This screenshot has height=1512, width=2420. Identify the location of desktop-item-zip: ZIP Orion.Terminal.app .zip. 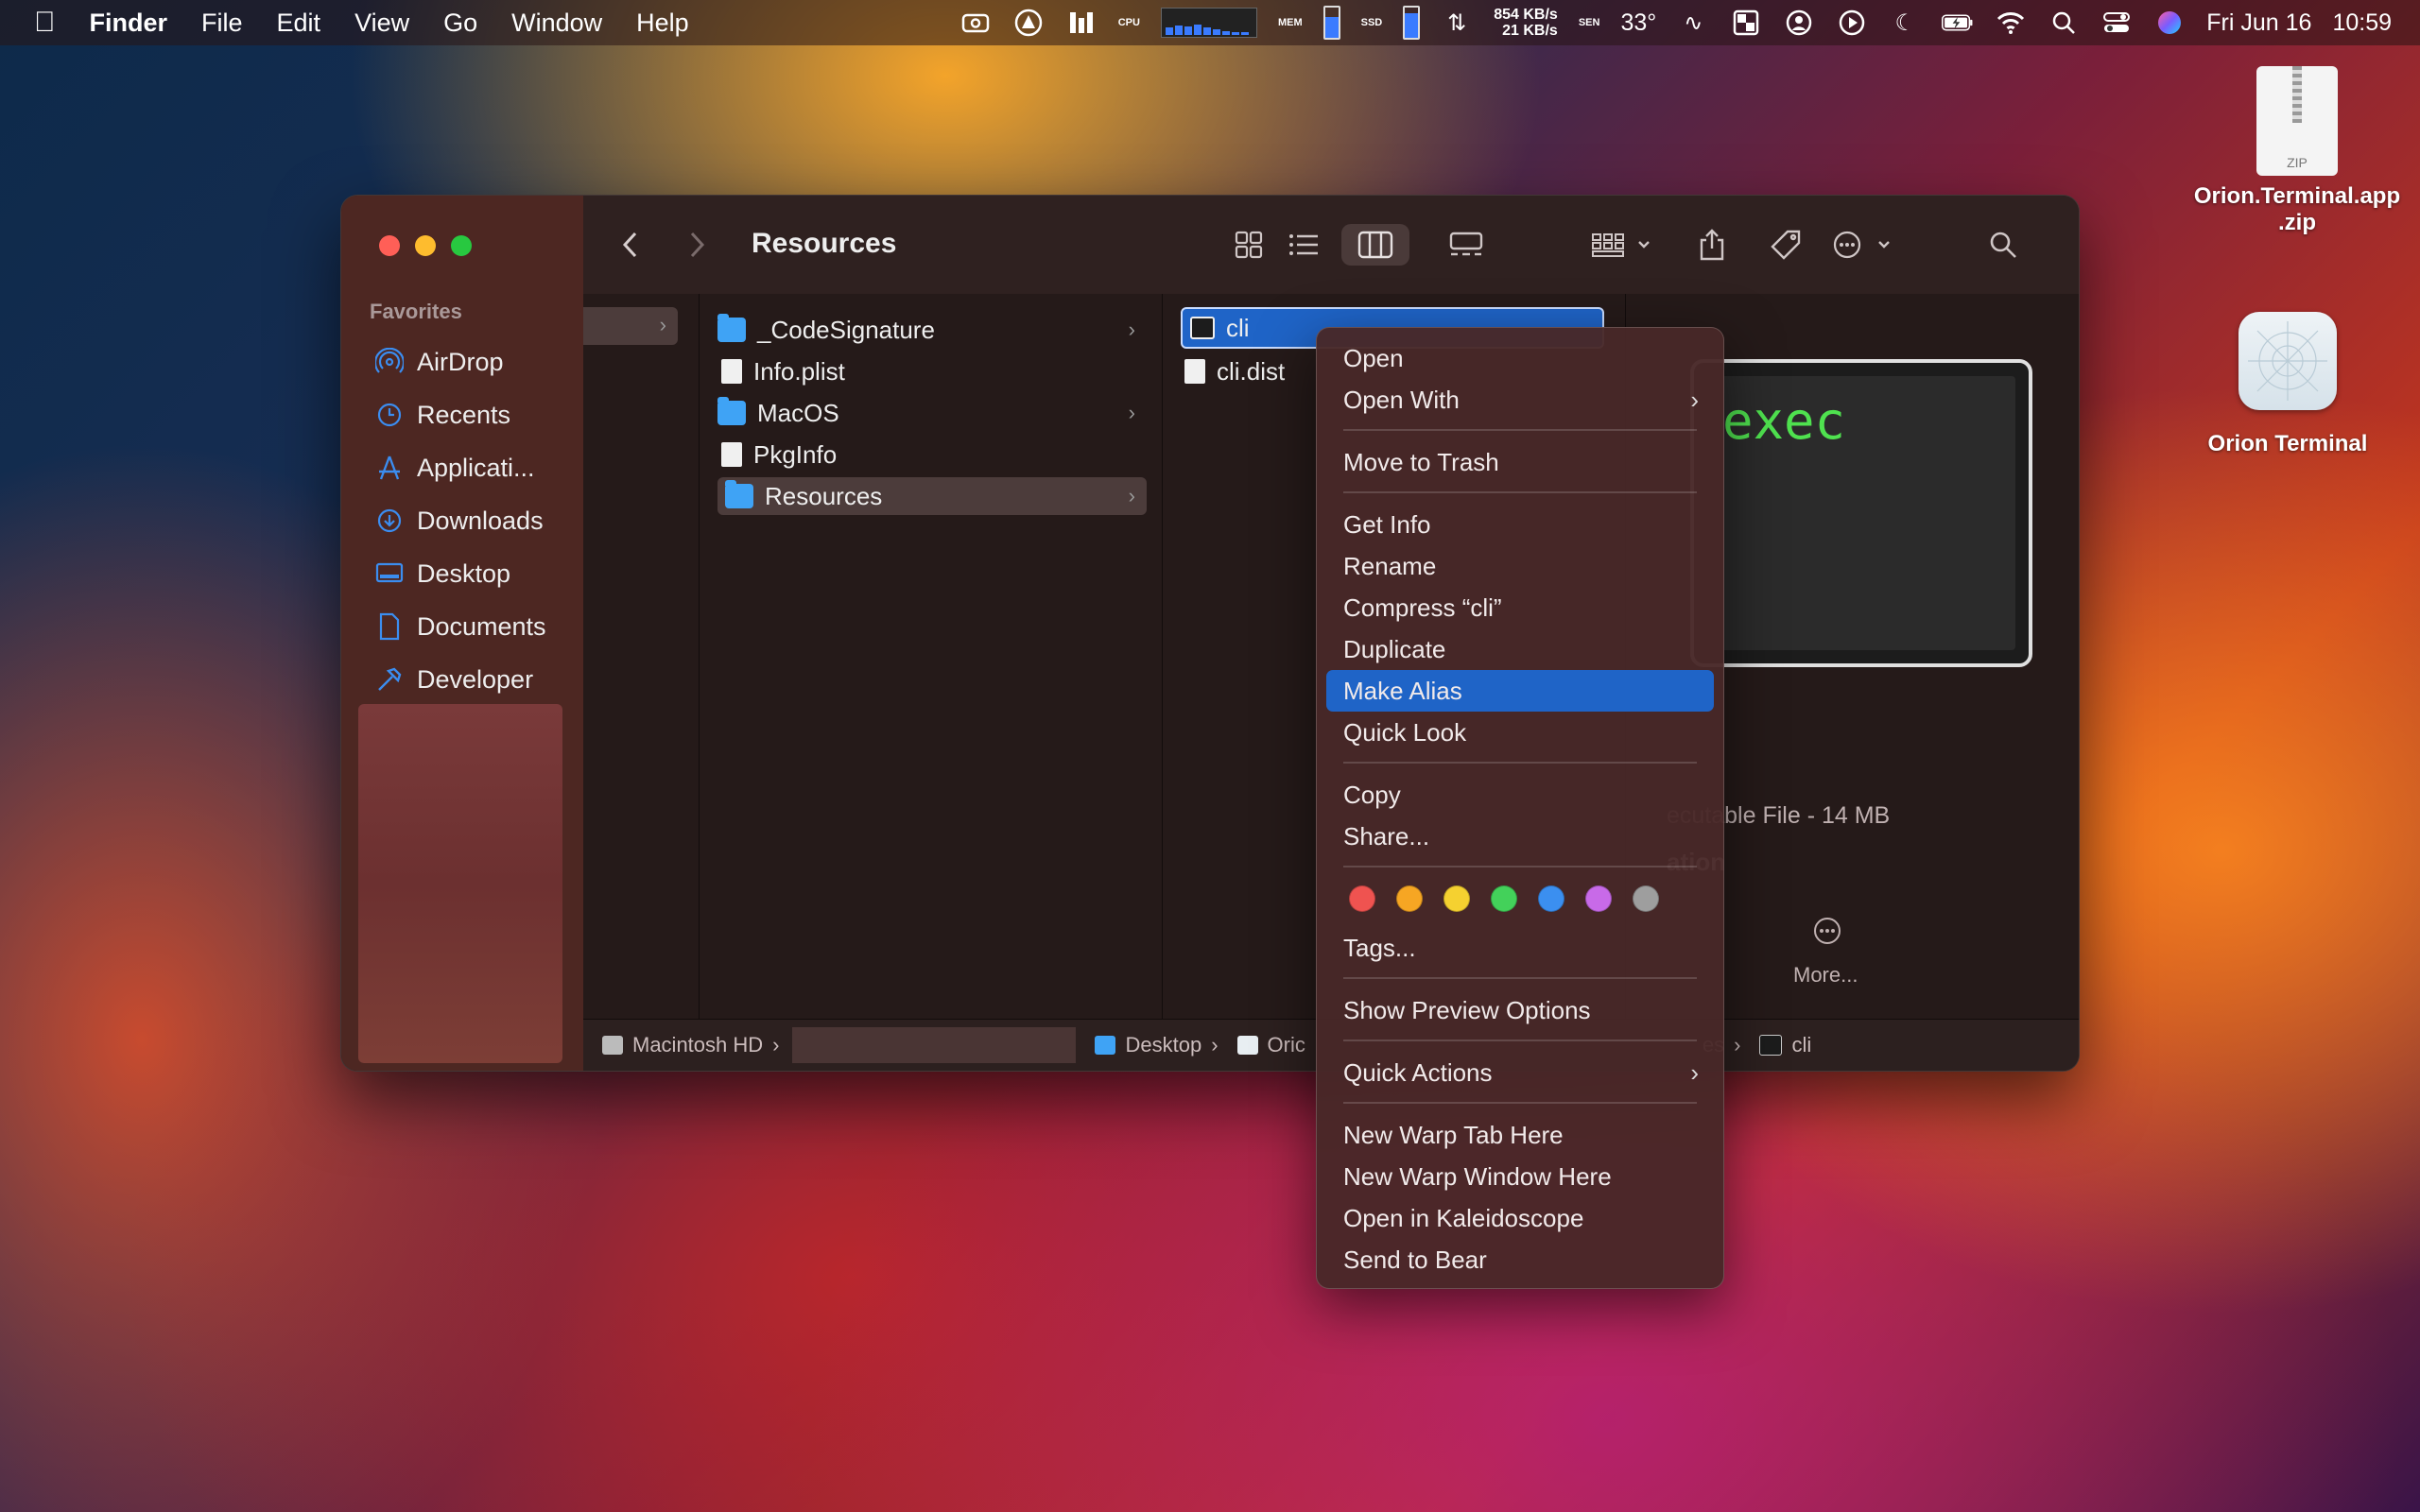
(2297, 151).